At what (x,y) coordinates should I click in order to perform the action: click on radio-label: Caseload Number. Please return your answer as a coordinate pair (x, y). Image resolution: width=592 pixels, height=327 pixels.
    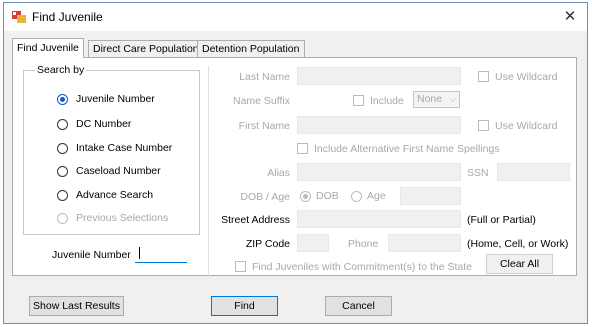
    Looking at the image, I should click on (118, 171).